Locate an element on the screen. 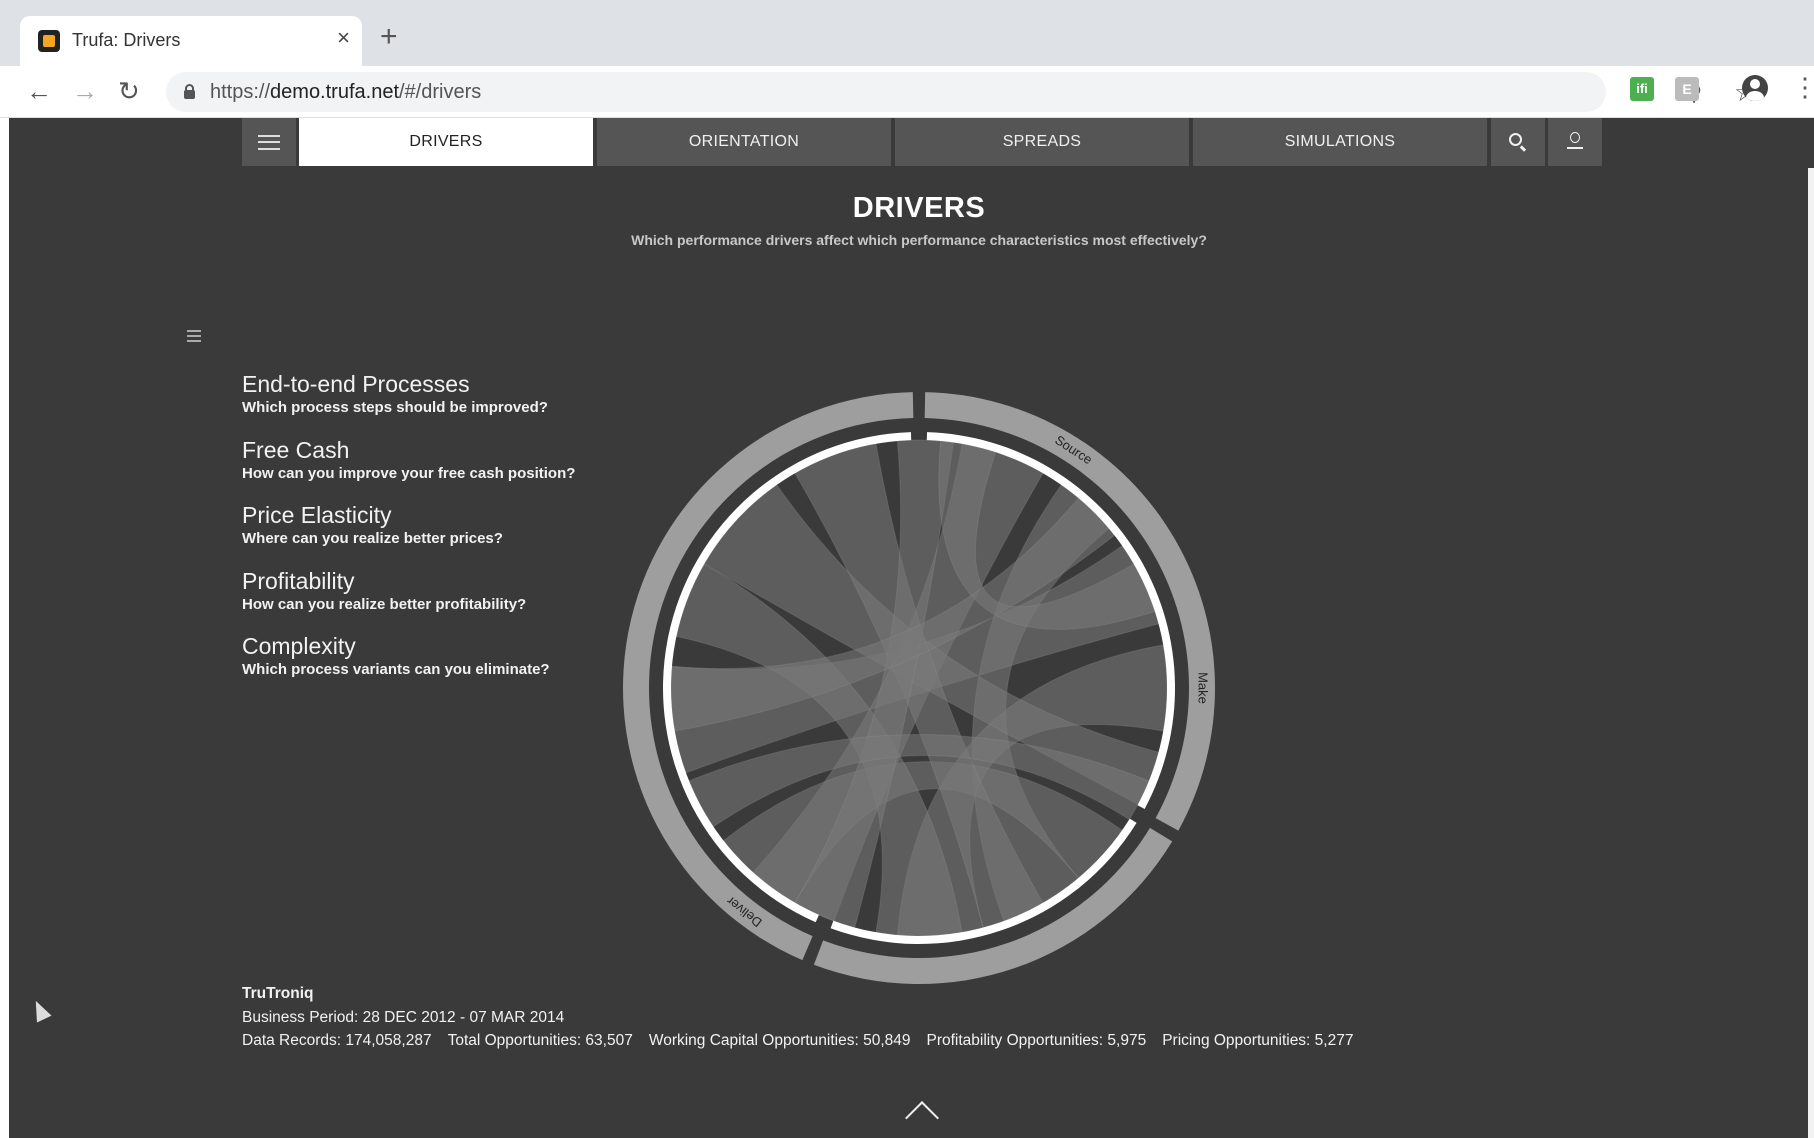 This screenshot has height=1138, width=1814. search-button is located at coordinates (1518, 142).